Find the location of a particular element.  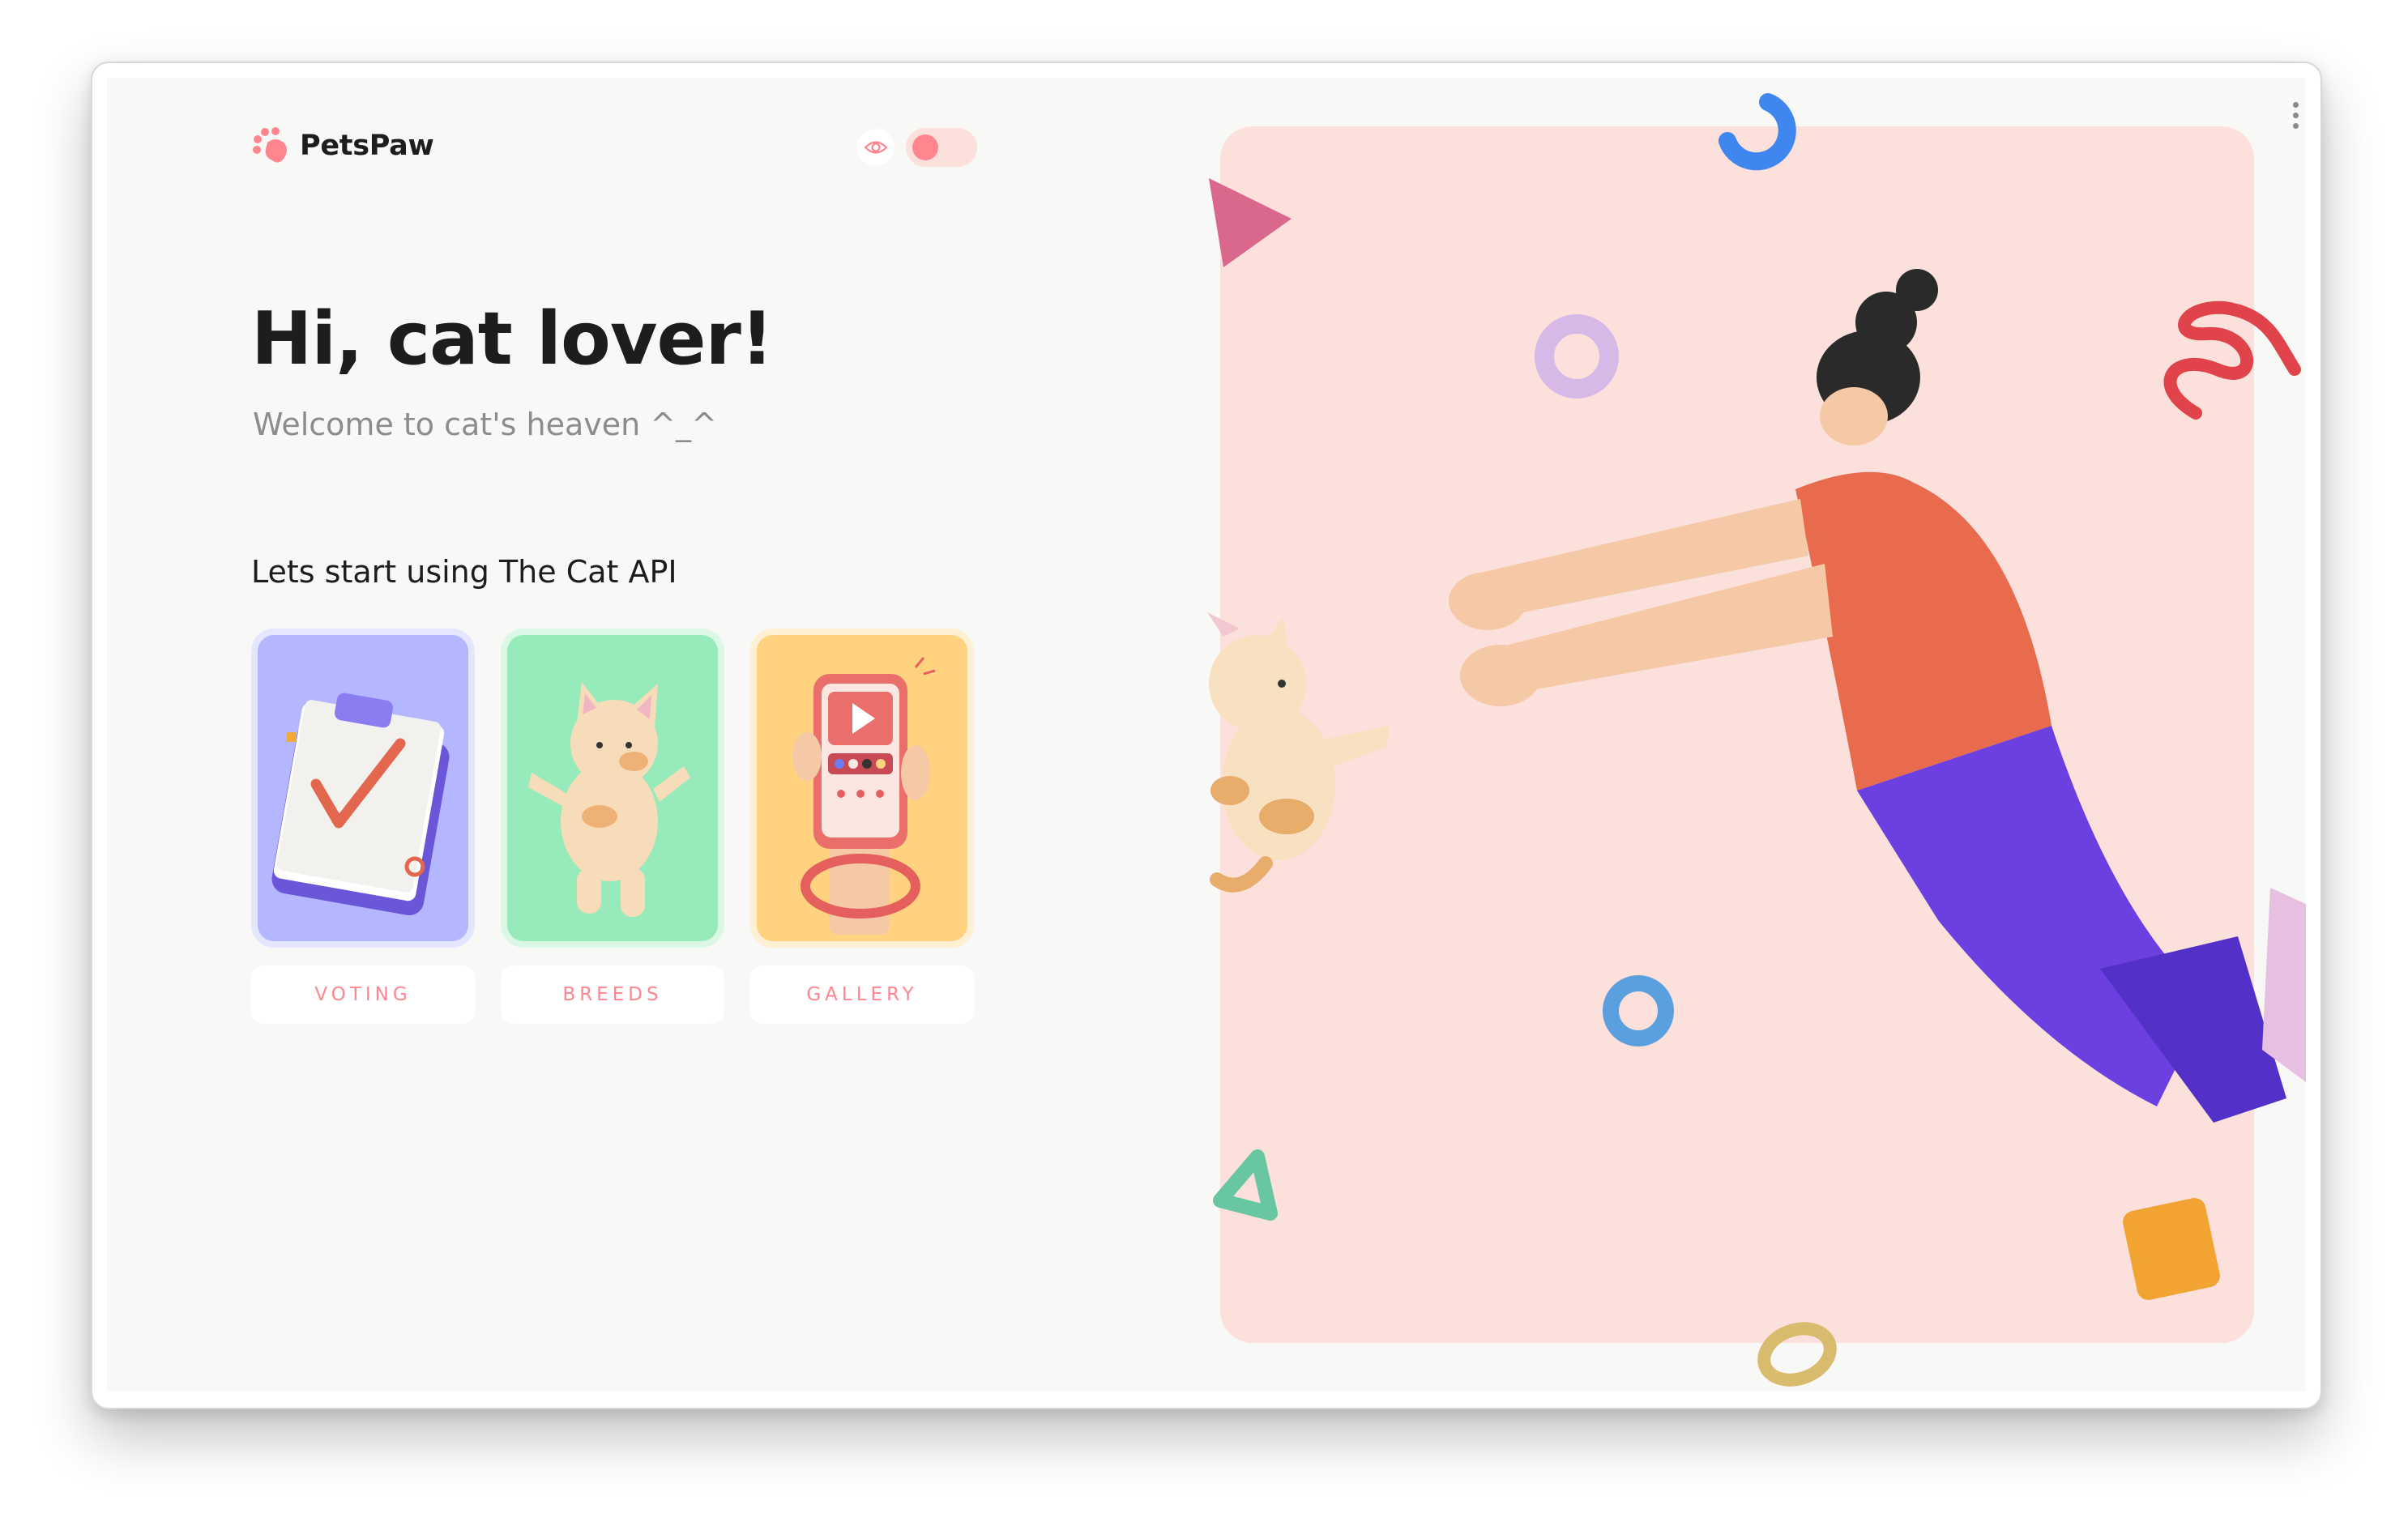

gallery-card: GALLERY is located at coordinates (862, 827).